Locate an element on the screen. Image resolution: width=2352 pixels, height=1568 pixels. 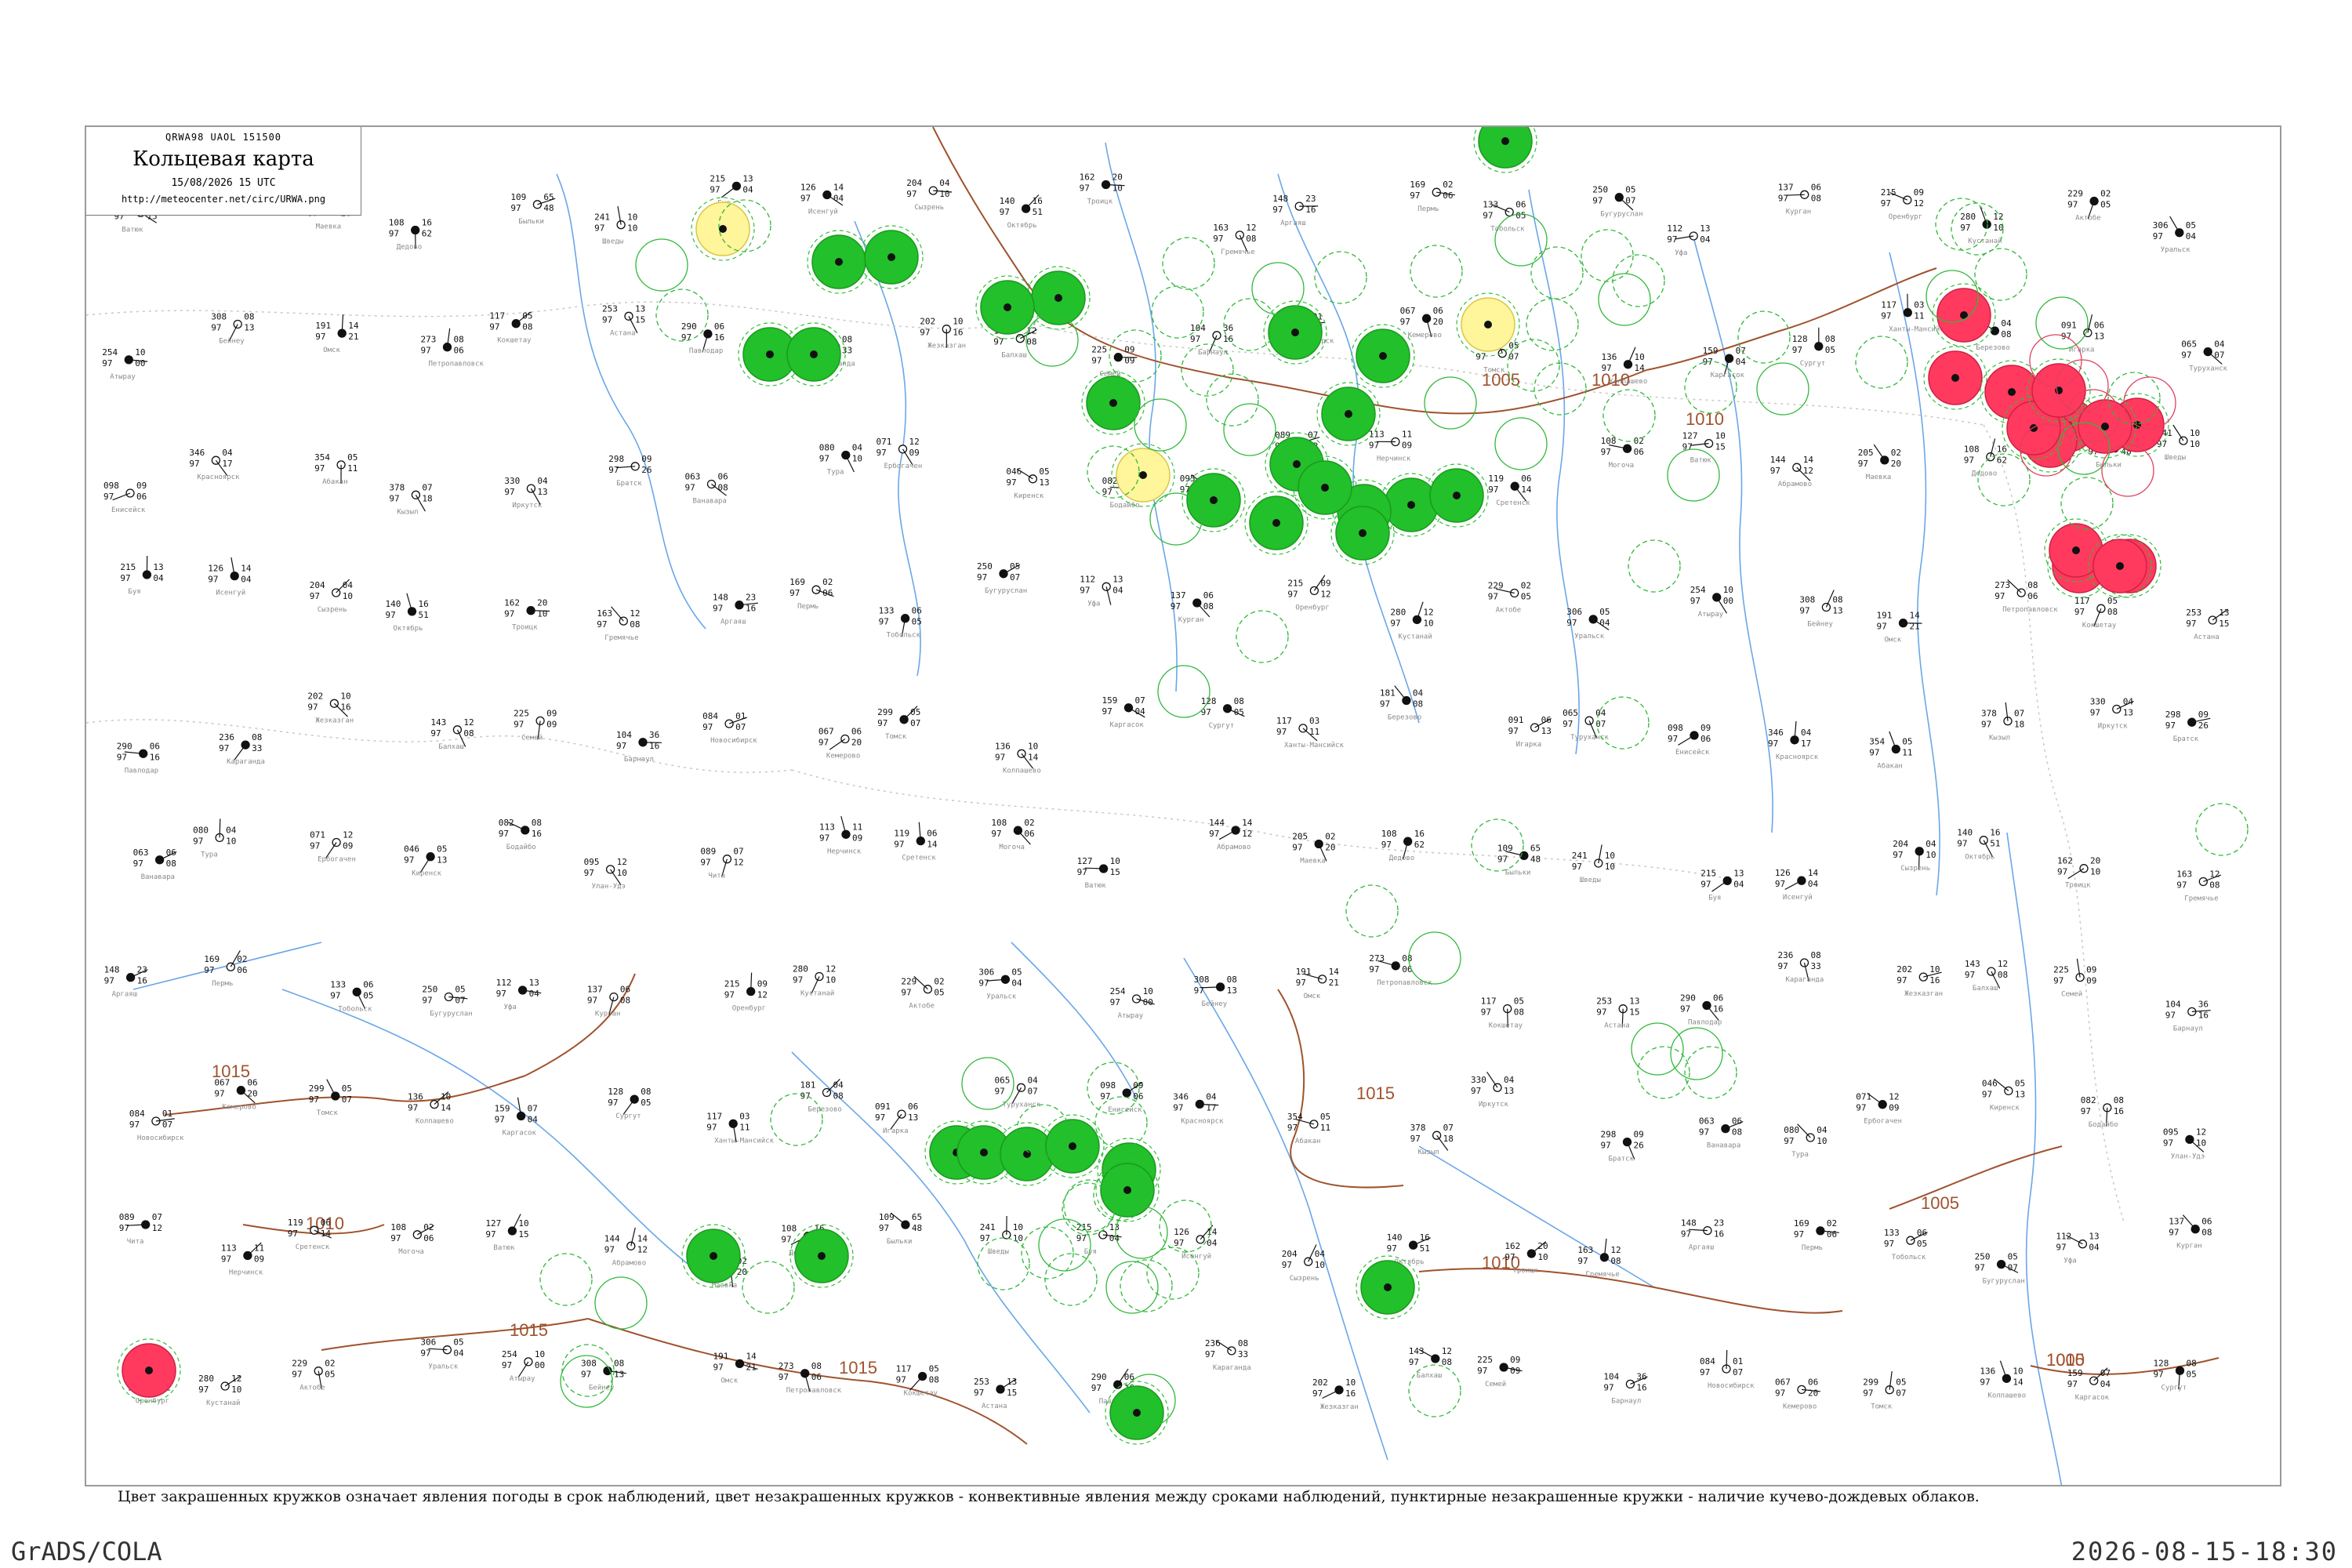
station-plot: 241 10 97 10 Шведы is located at coordinates (1593, 864).